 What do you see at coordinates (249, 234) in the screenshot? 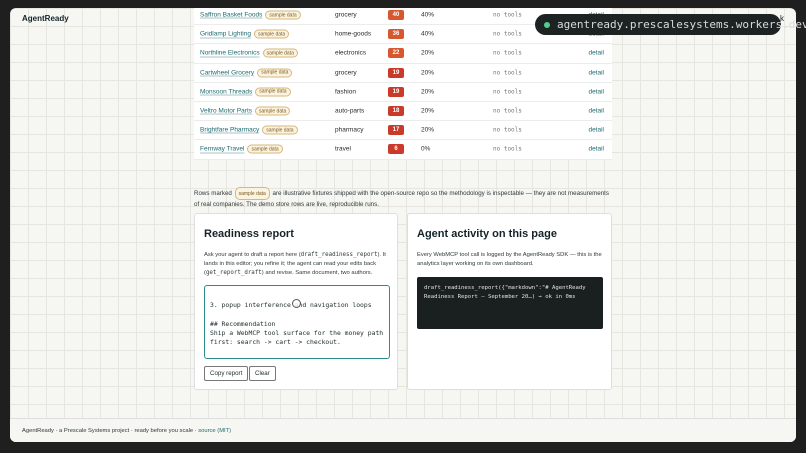
I see `readiness-report-title: Readiness report` at bounding box center [249, 234].